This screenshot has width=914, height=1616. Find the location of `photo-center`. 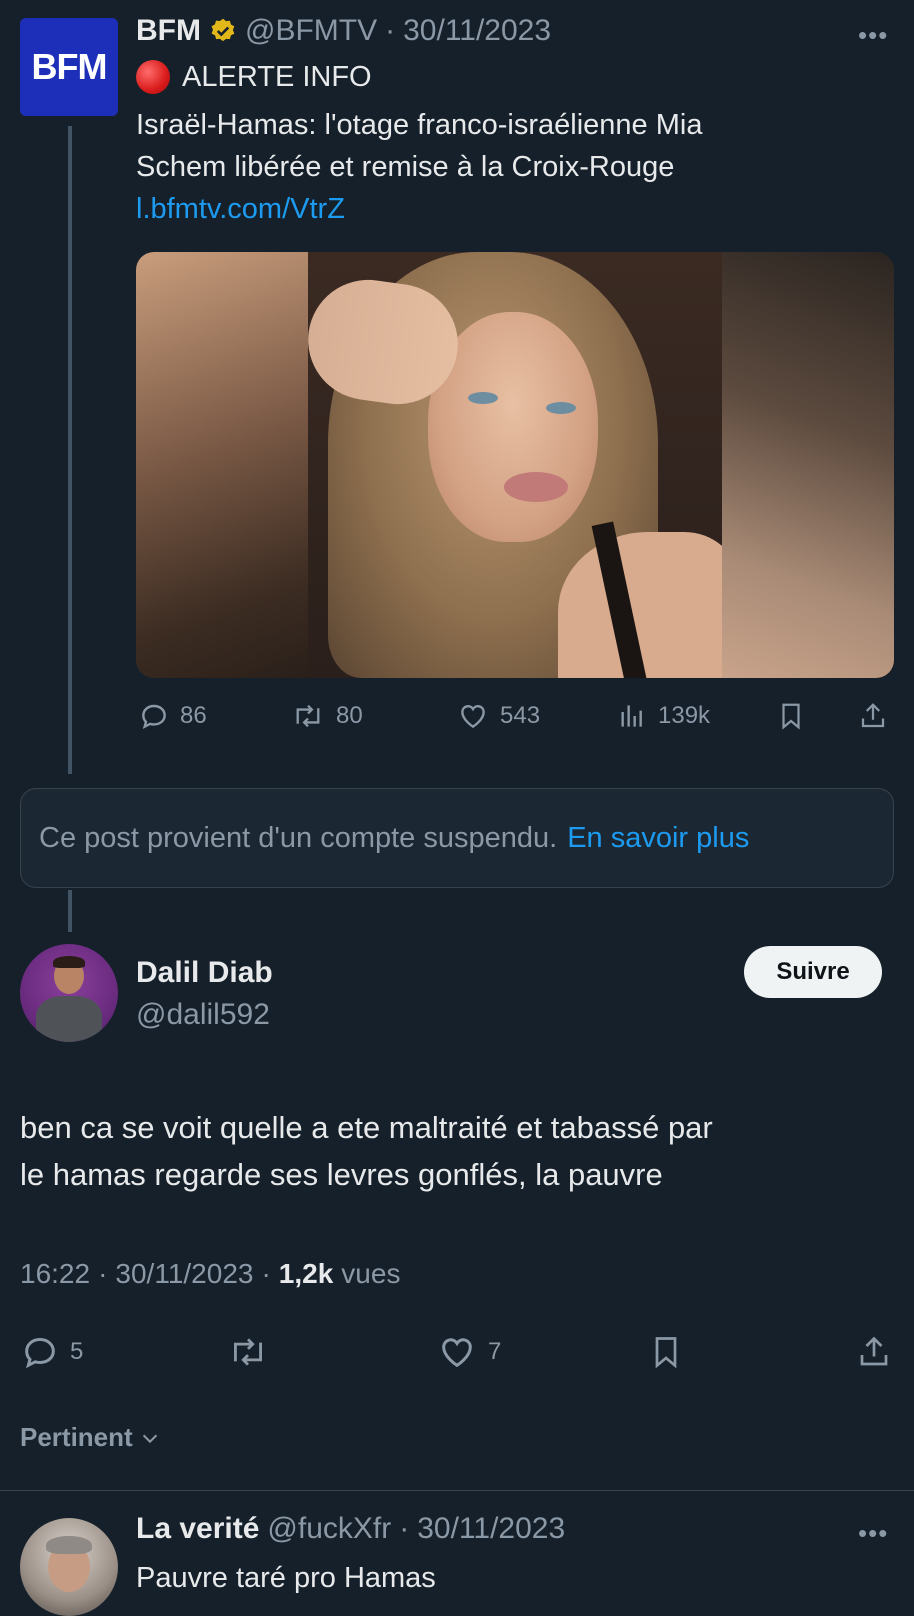

photo-center is located at coordinates (515, 465).